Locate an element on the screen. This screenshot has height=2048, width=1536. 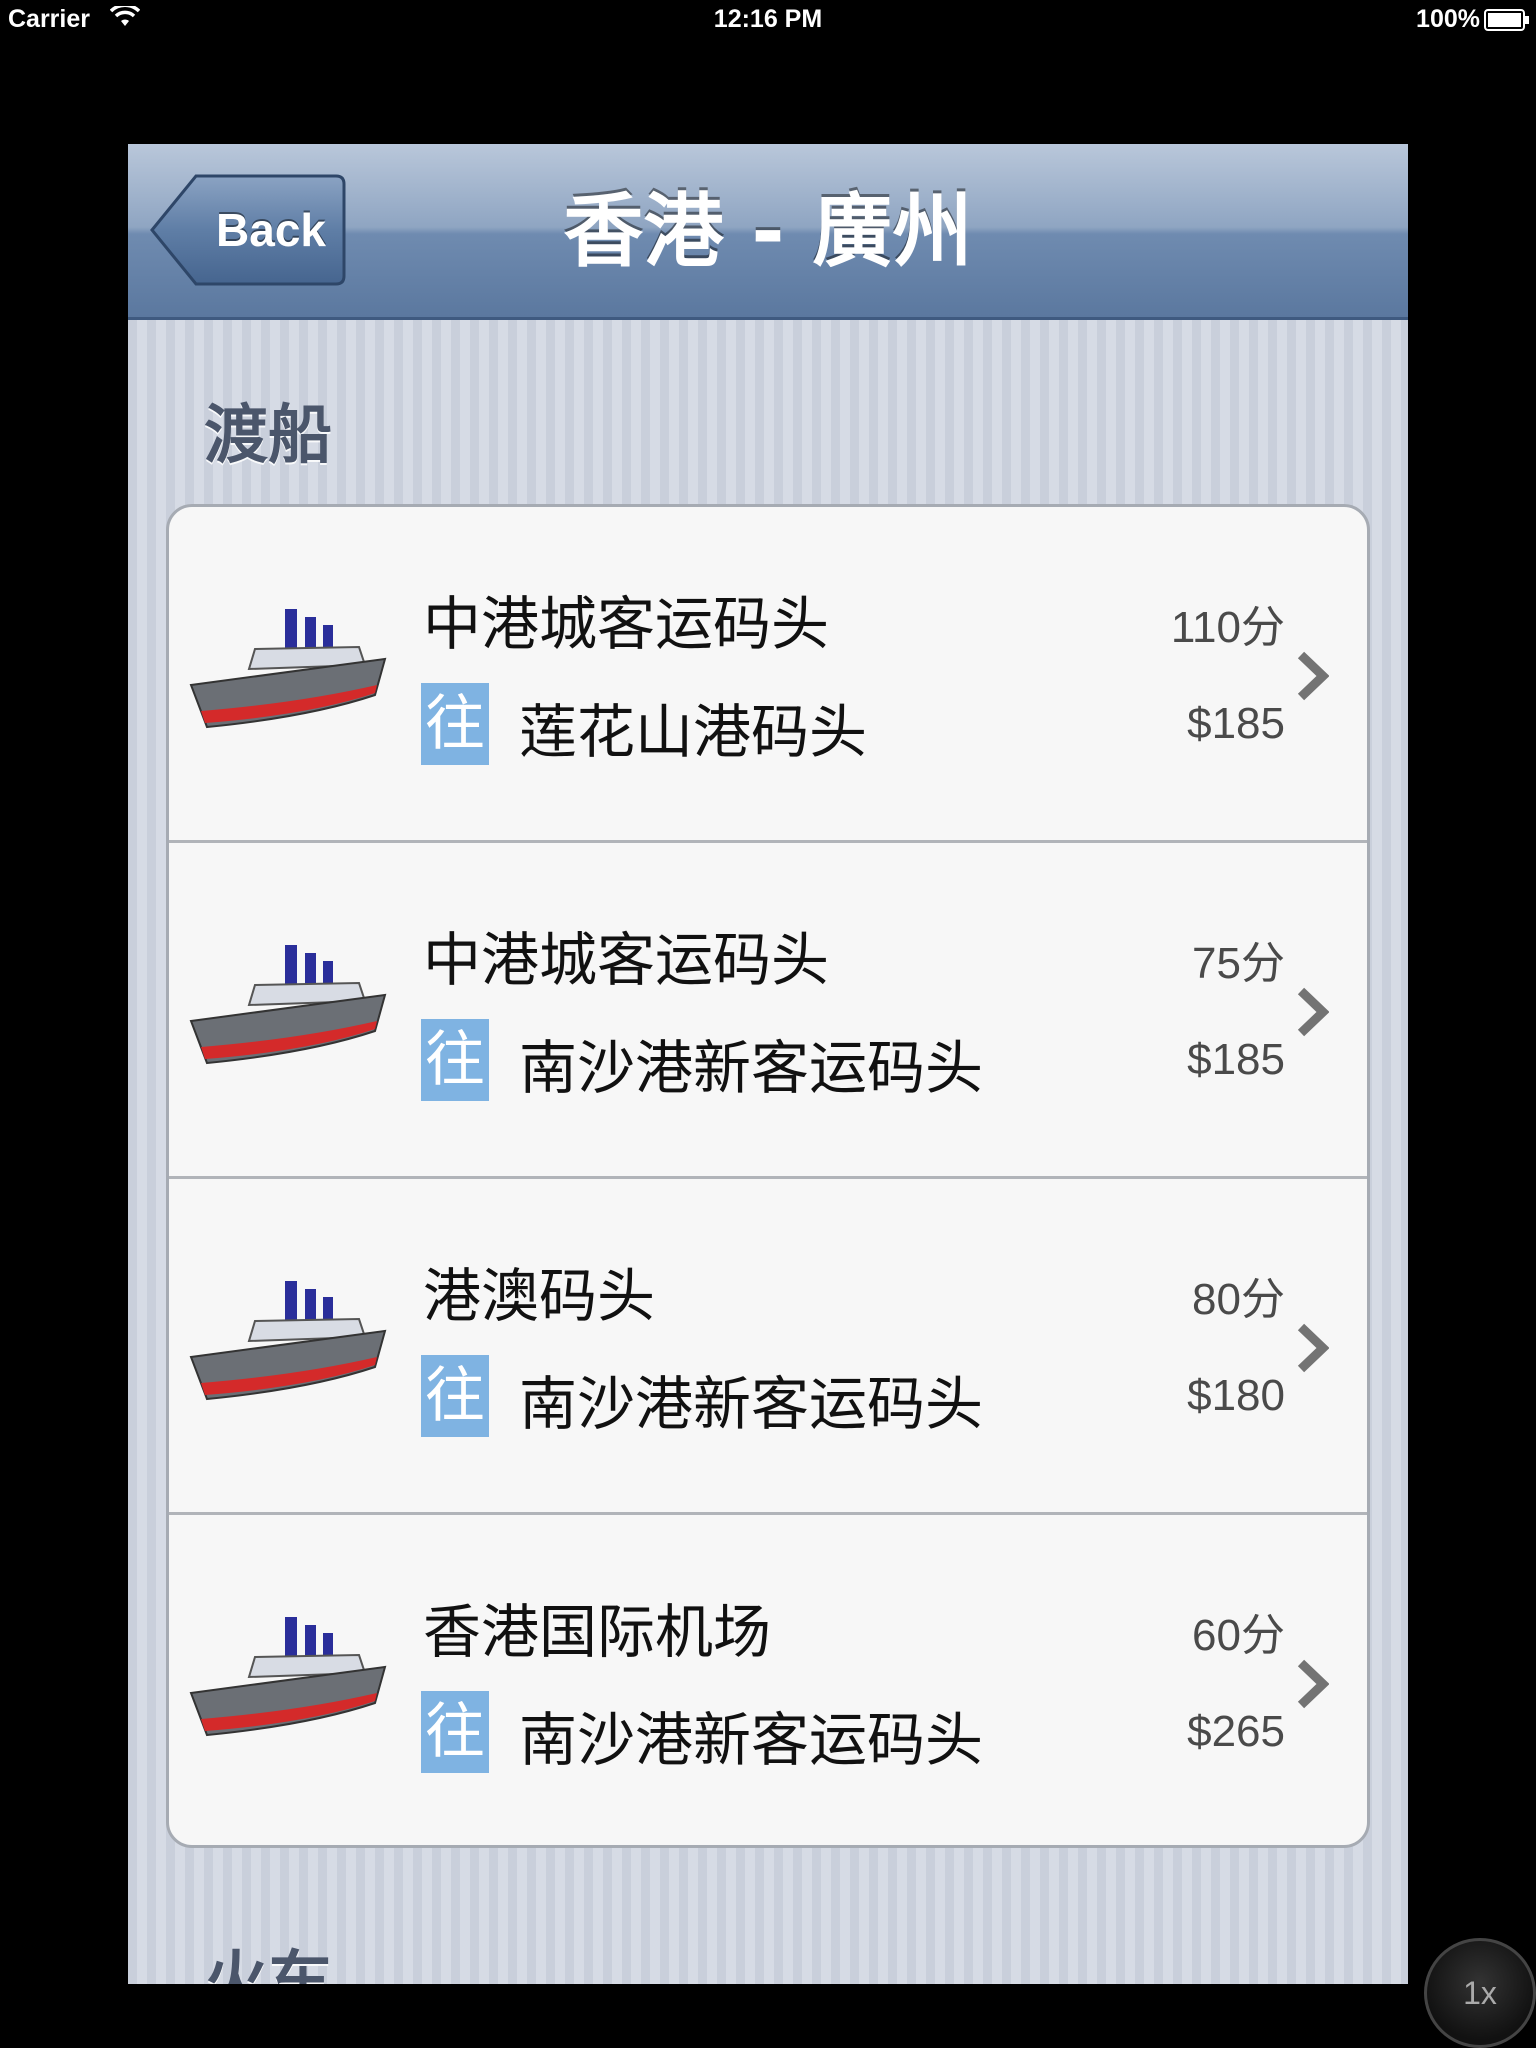
fare-price: $180 is located at coordinates (1236, 1395).